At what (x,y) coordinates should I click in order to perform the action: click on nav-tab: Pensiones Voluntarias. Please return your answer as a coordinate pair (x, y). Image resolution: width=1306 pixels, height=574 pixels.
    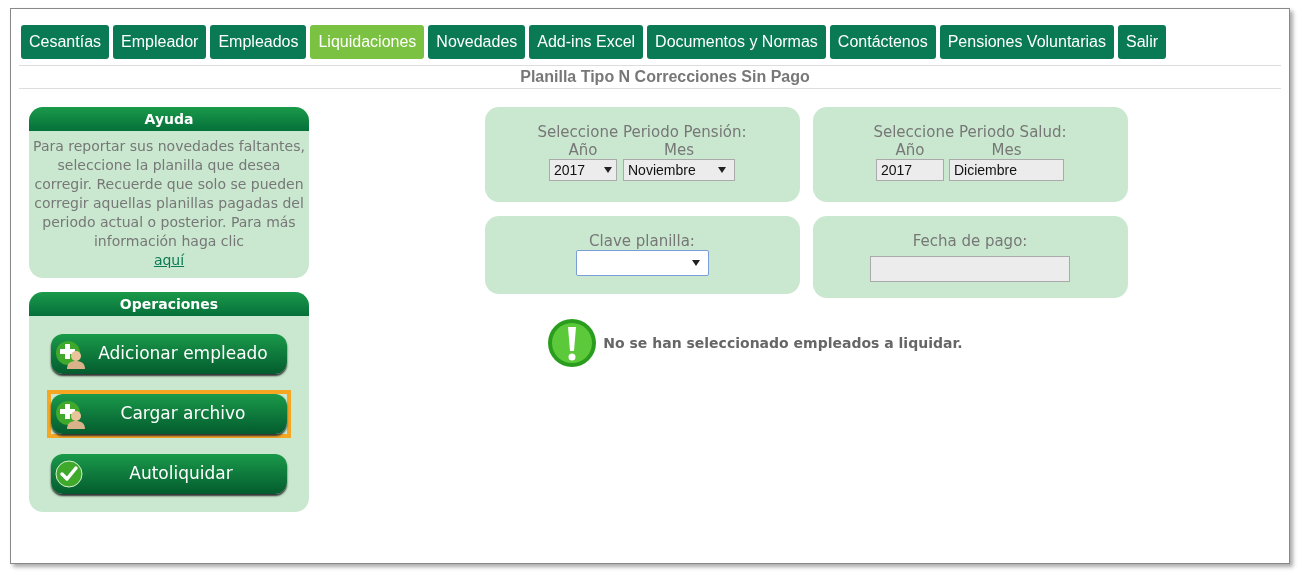
    Looking at the image, I should click on (1026, 42).